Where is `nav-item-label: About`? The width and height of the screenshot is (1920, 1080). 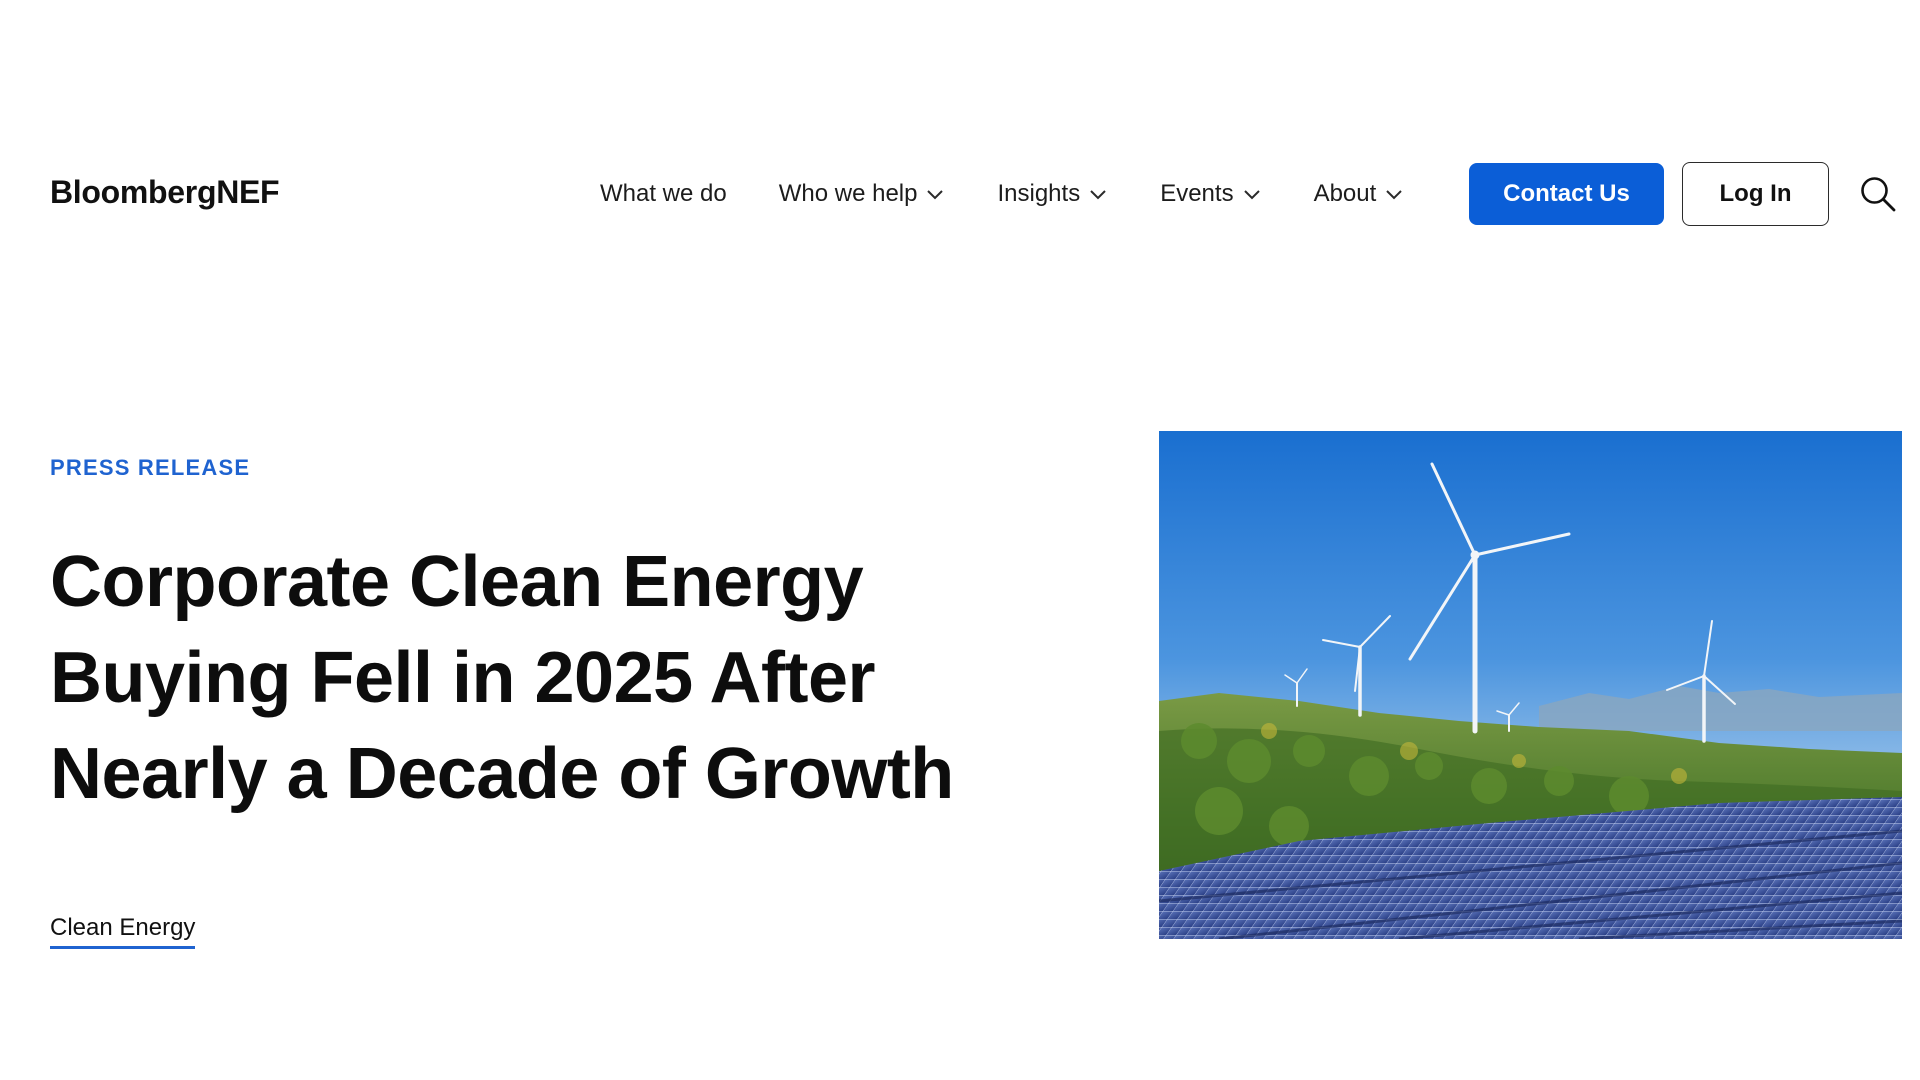
nav-item-label: About is located at coordinates (1345, 193).